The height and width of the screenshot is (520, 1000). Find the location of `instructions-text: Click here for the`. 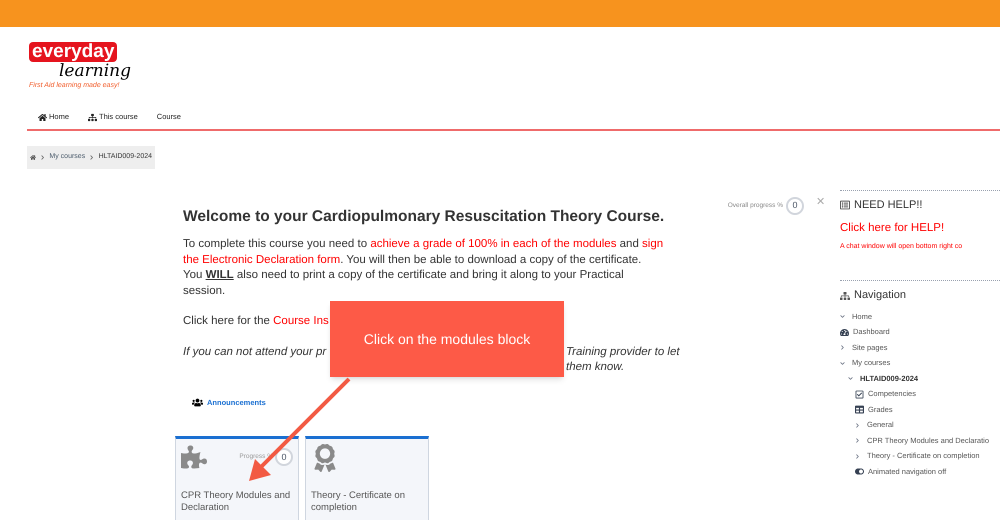

instructions-text: Click here for the is located at coordinates (227, 321).